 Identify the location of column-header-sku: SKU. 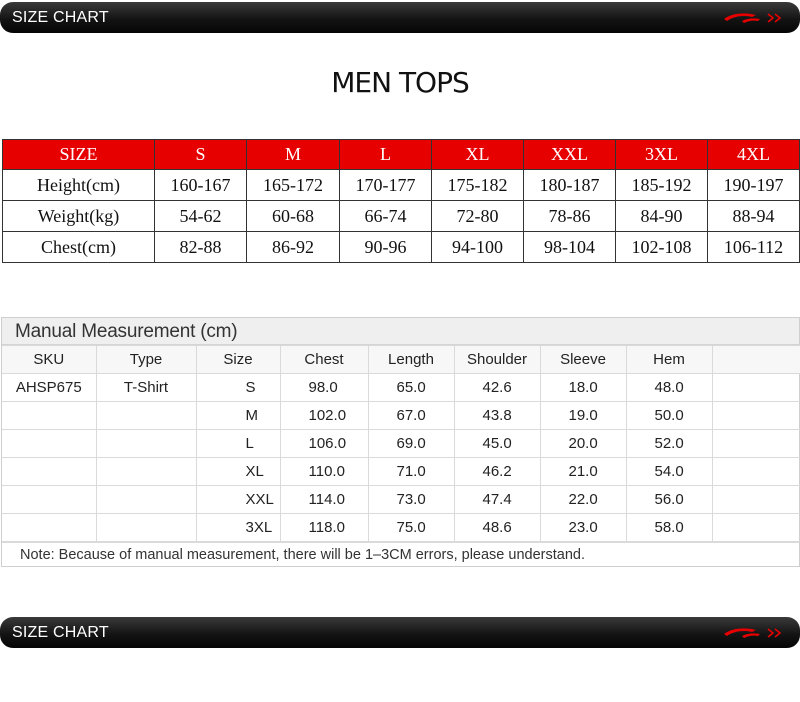
(49, 359).